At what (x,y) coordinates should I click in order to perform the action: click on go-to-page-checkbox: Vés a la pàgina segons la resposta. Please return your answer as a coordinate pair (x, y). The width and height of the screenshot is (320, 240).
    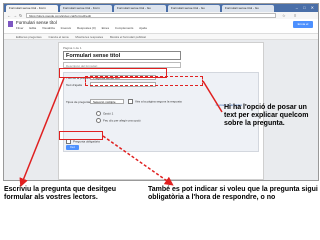
    Looking at the image, I should click on (155, 101).